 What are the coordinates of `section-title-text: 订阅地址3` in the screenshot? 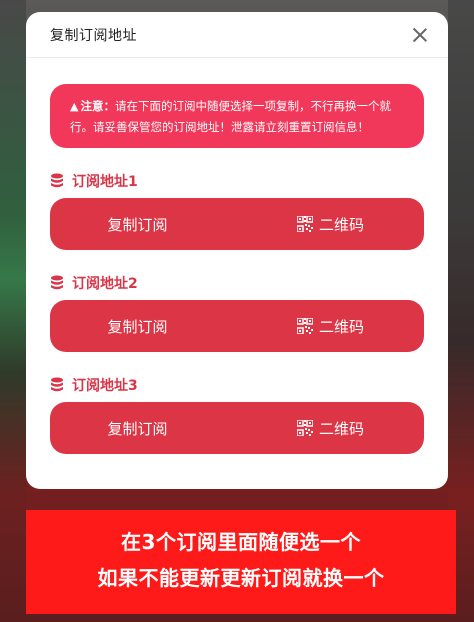 It's located at (105, 386).